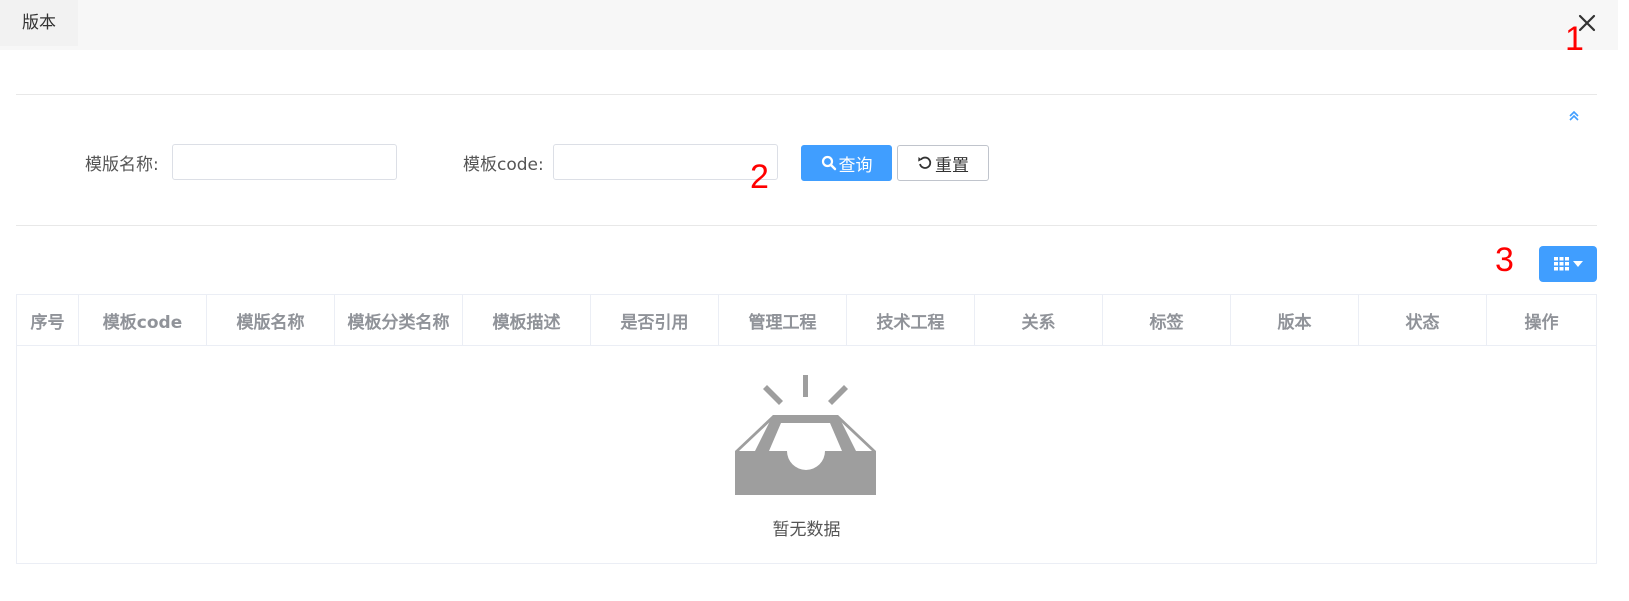 The width and height of the screenshot is (1629, 601). What do you see at coordinates (122, 165) in the screenshot?
I see `template-name-label: 模版名称:` at bounding box center [122, 165].